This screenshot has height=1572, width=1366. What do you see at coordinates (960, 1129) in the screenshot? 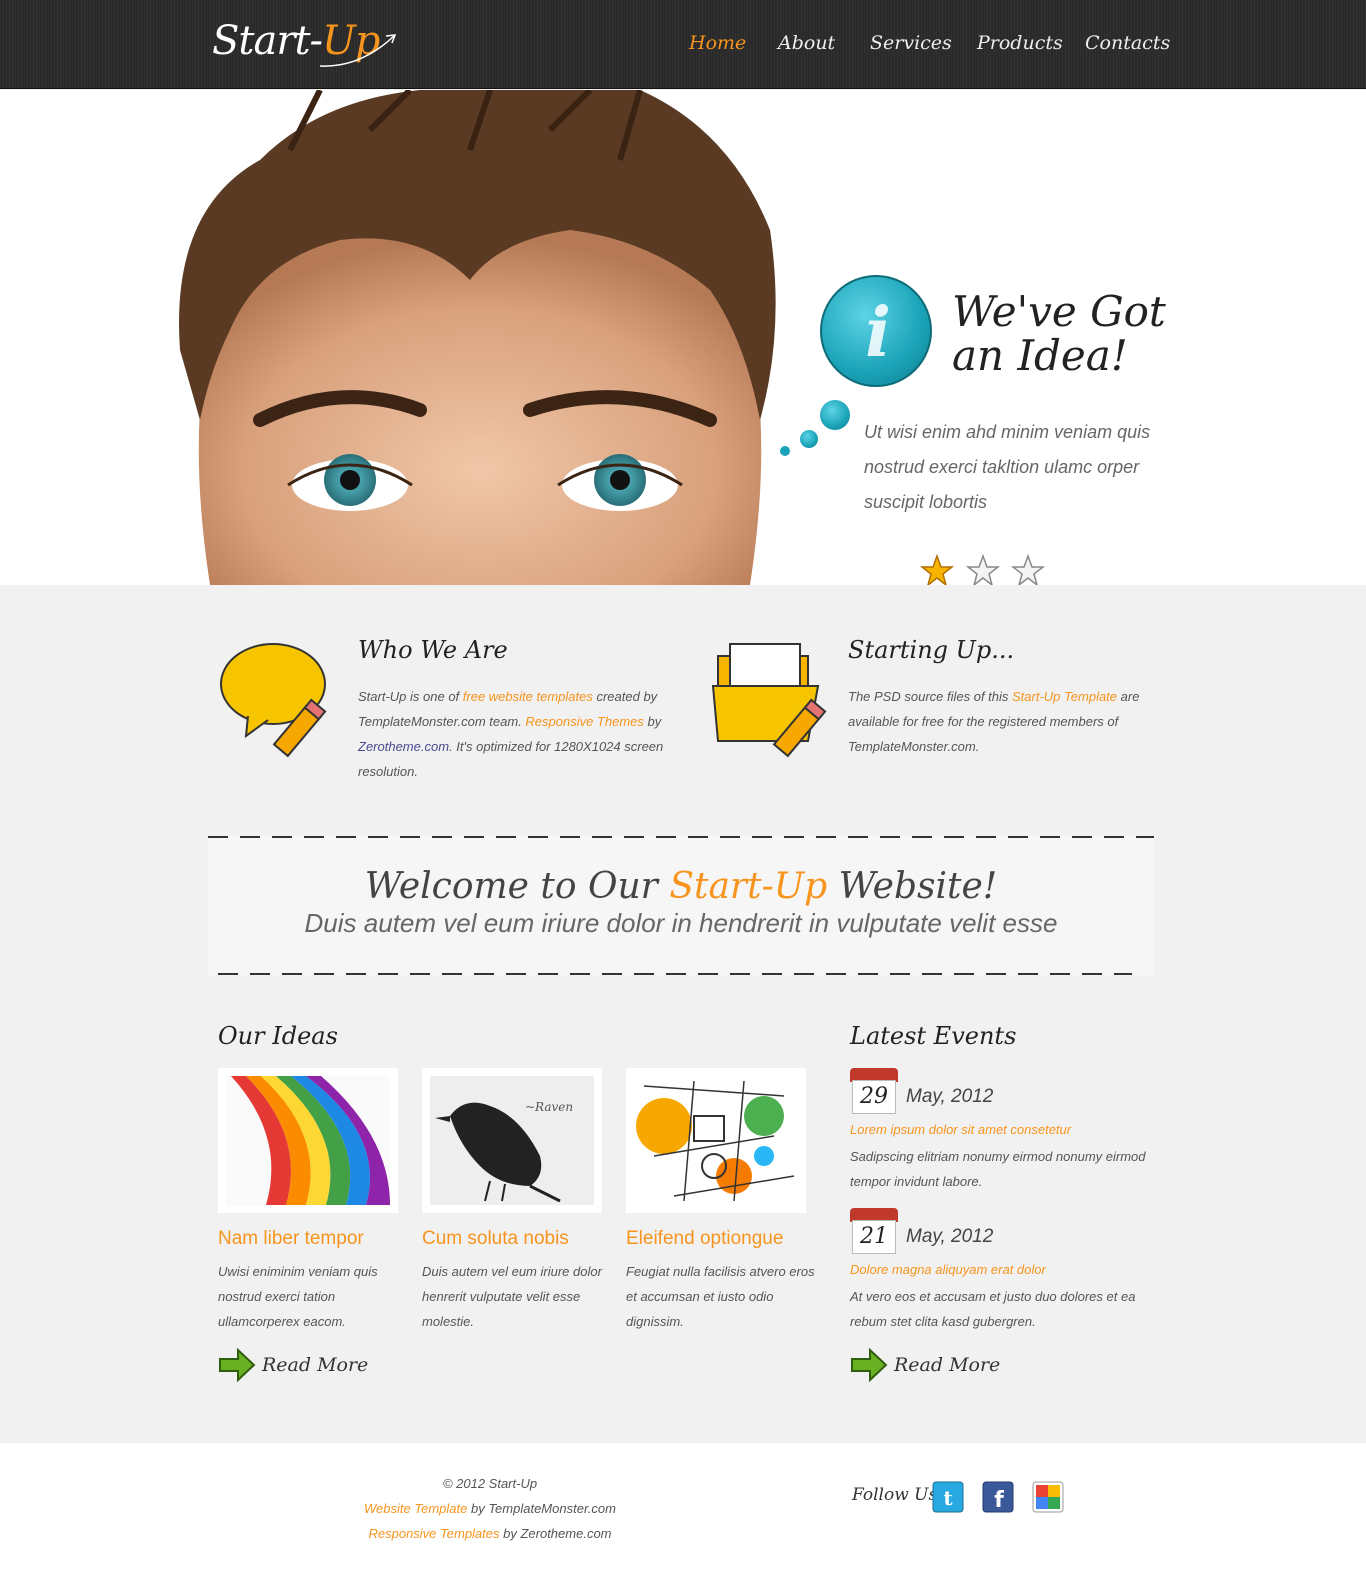
I see `event-title-link: Lorem ipsum dolor sit amet consetetur` at bounding box center [960, 1129].